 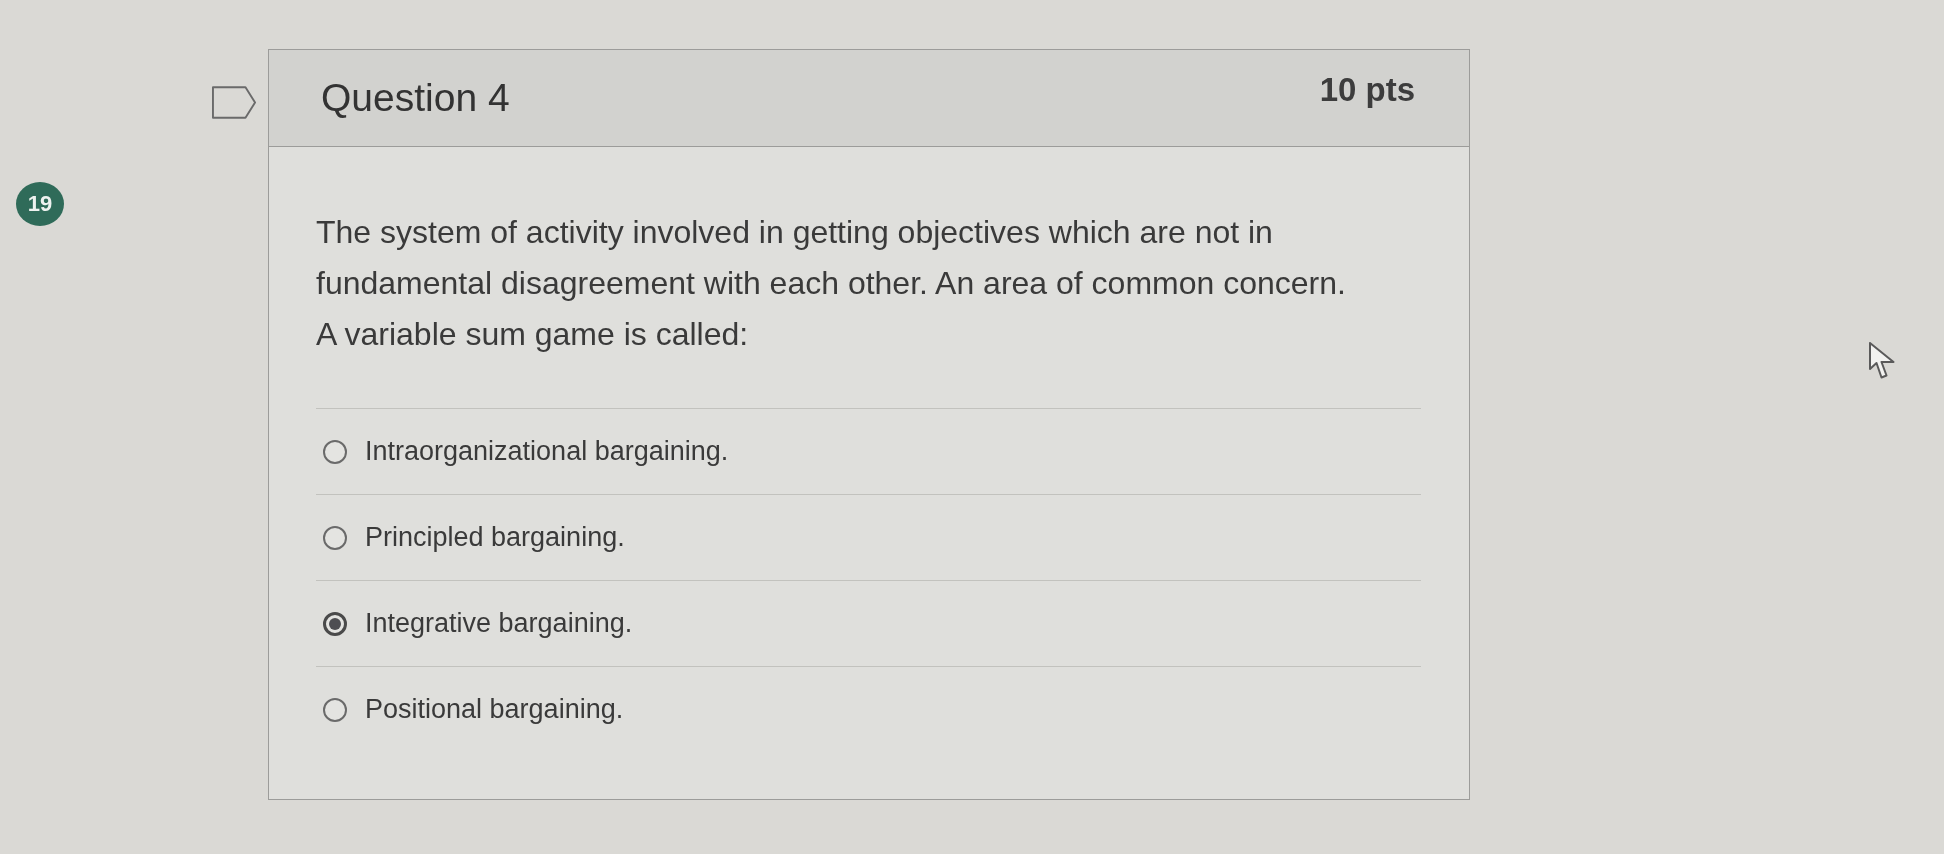 I want to click on answer-option: Principled bargaining., so click(x=474, y=537).